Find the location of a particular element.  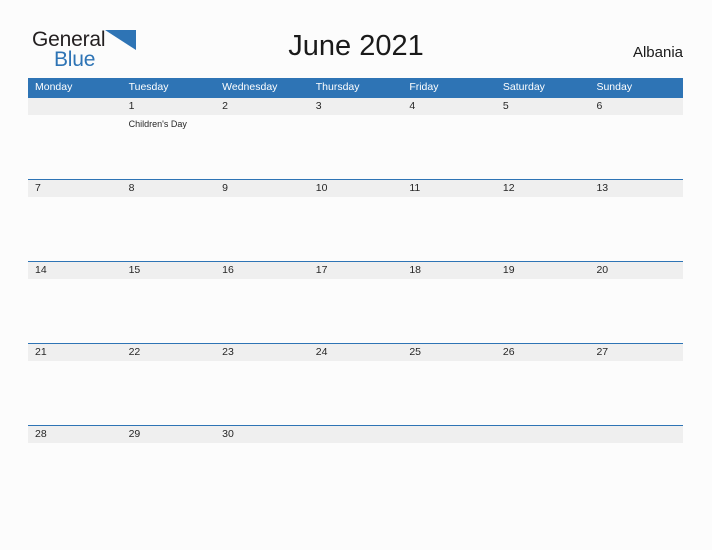

date-number: 2 is located at coordinates (262, 106).